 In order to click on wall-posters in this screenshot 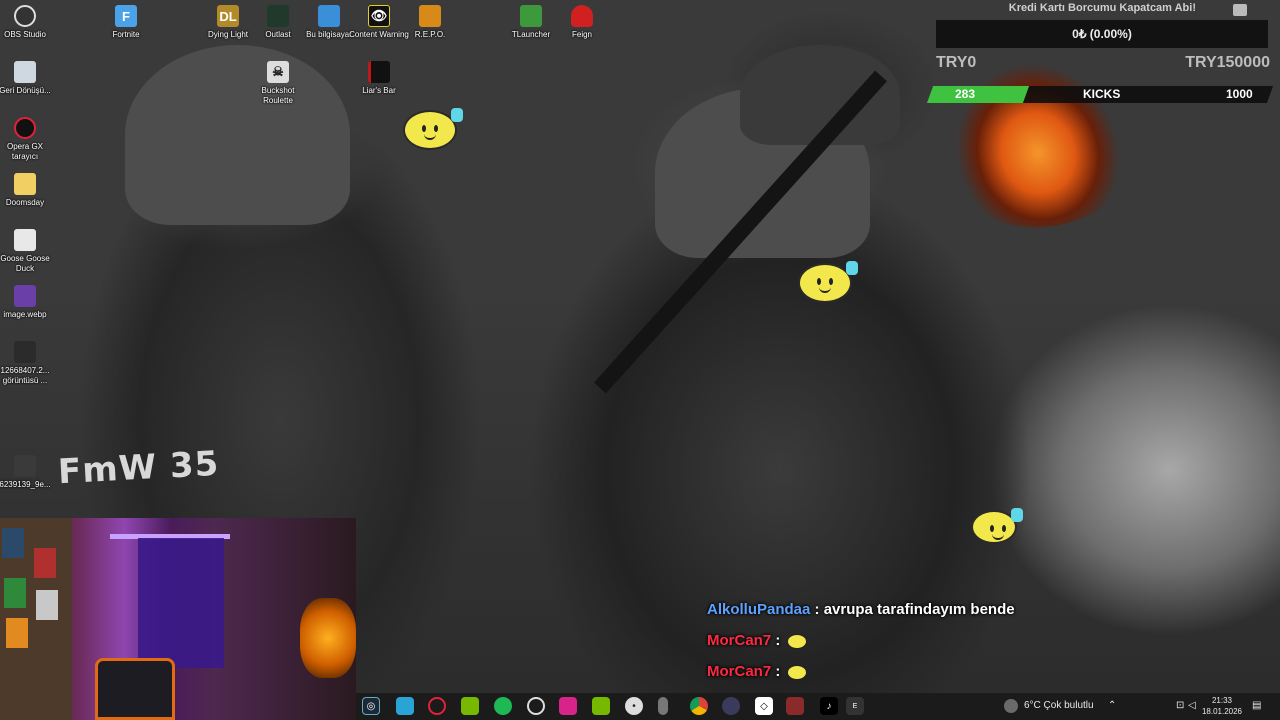, I will do `click(36, 619)`.